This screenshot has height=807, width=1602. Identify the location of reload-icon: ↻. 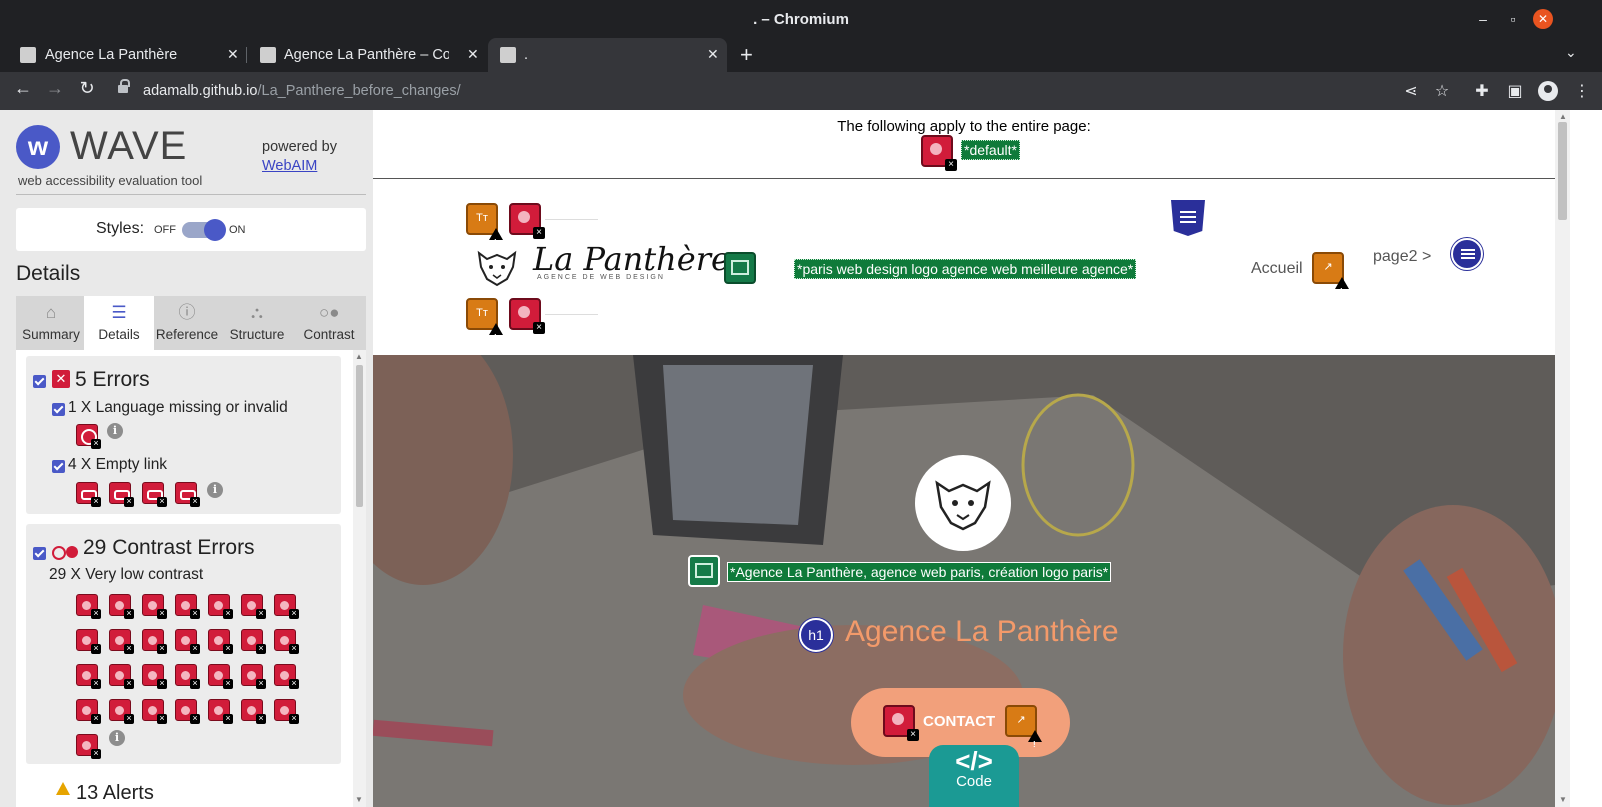
(87, 88).